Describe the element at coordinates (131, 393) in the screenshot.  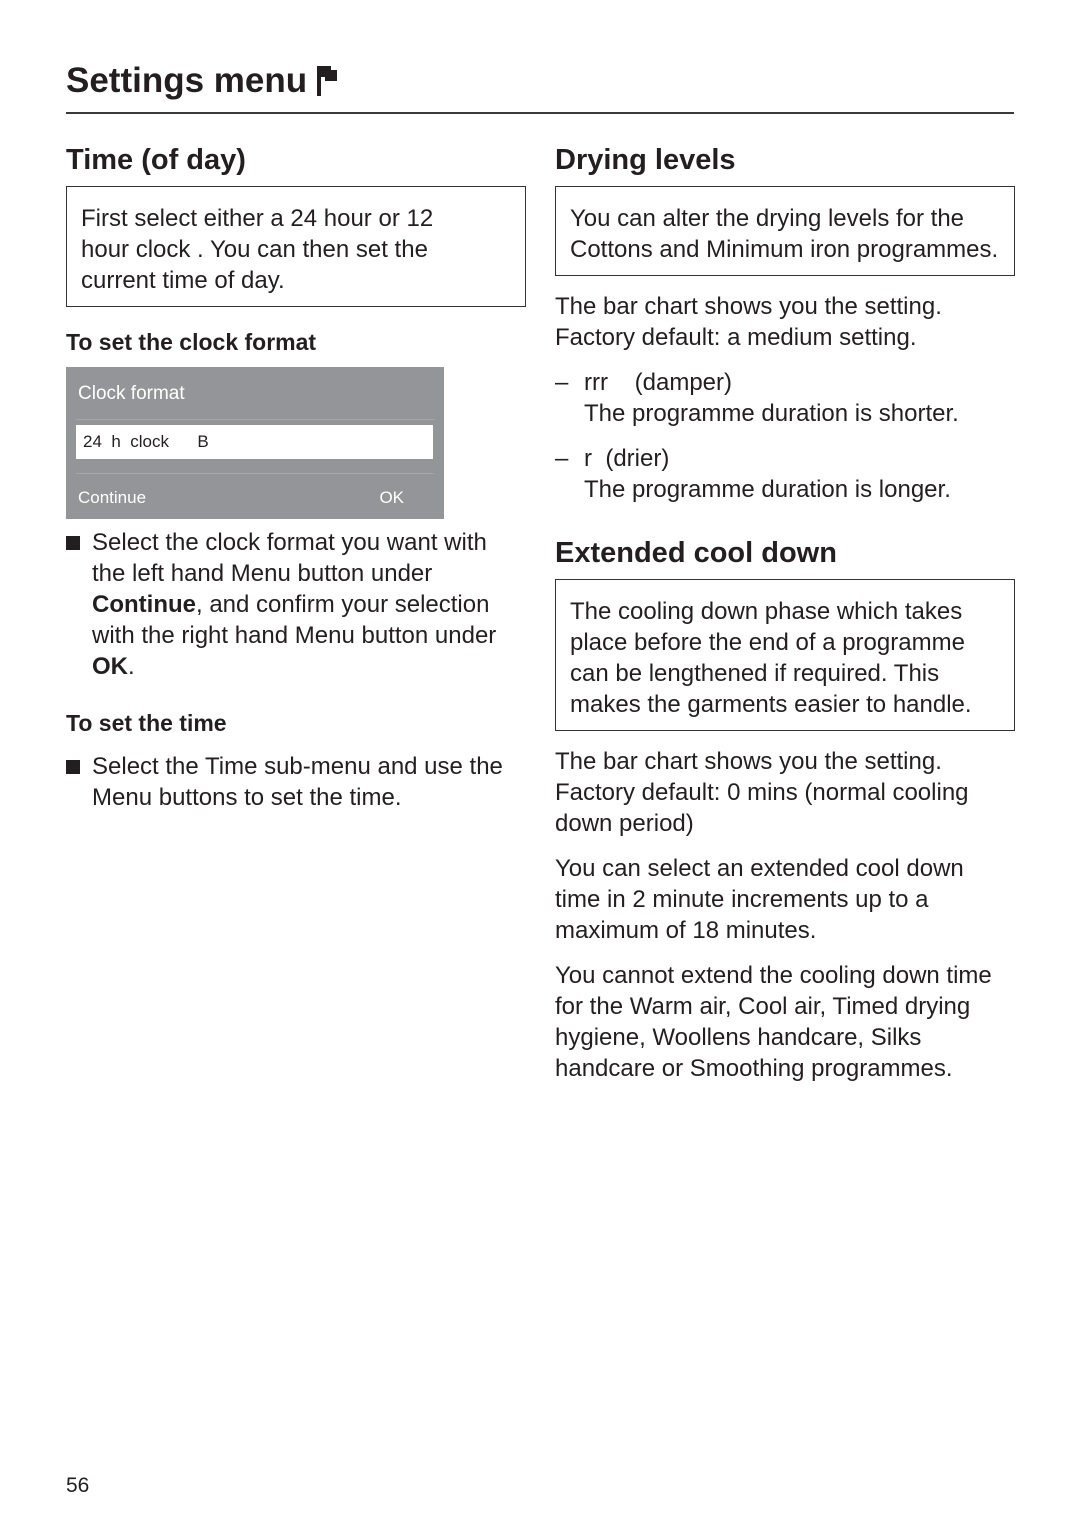
I see `display-title: Clock format` at that location.